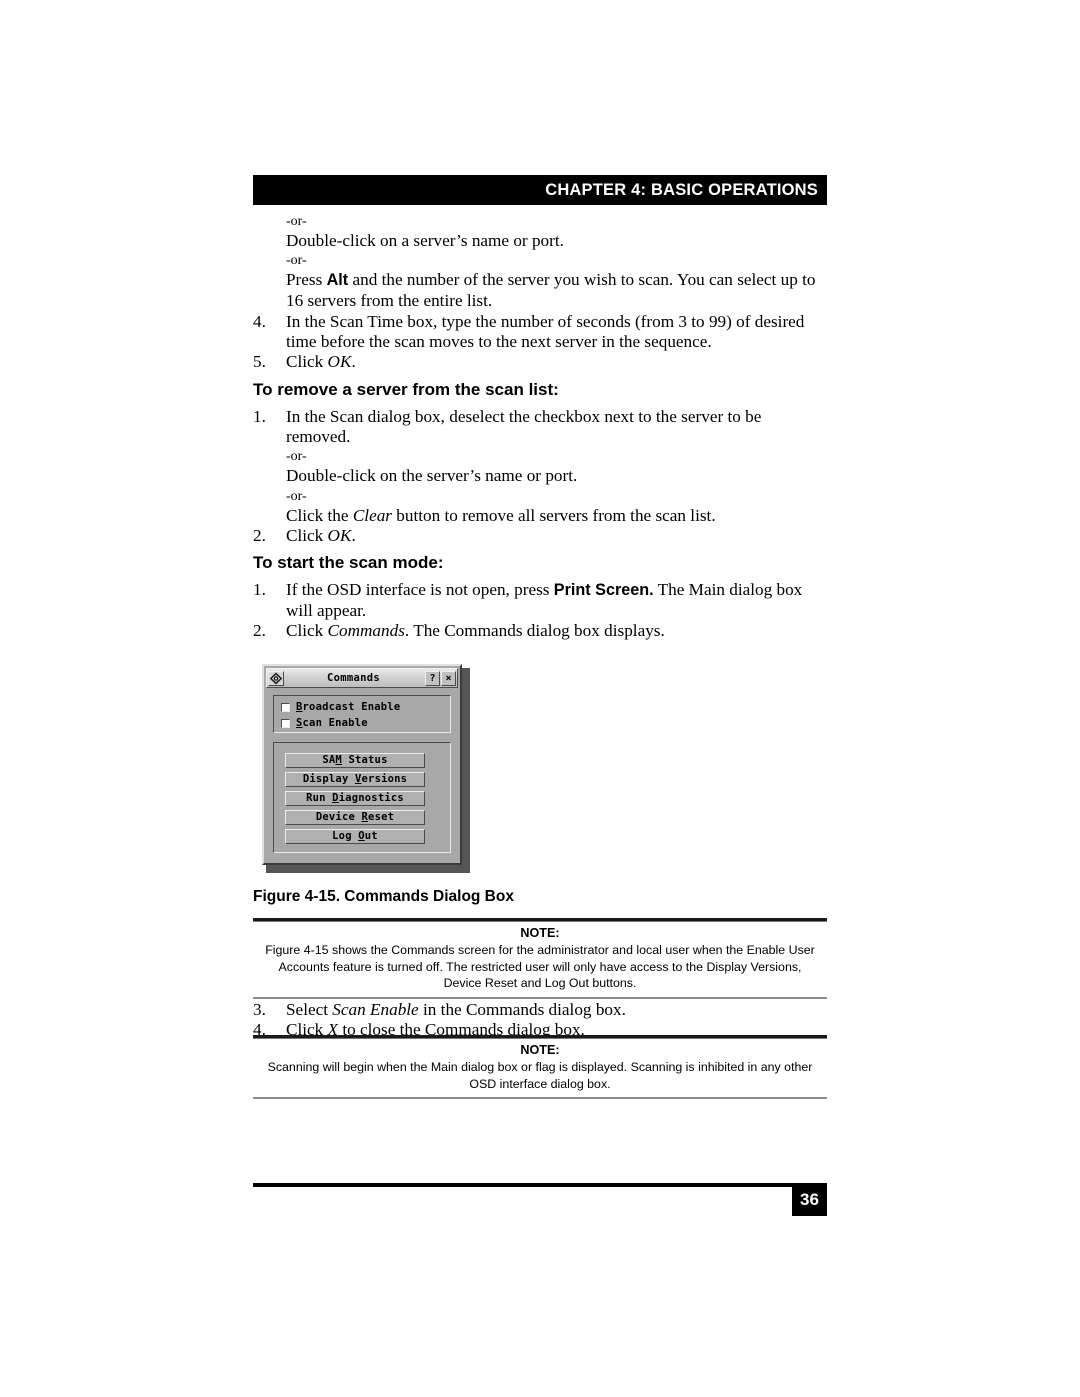 This screenshot has height=1397, width=1080. What do you see at coordinates (351, 707) in the screenshot?
I see `label-rest: roadcast Enable` at bounding box center [351, 707].